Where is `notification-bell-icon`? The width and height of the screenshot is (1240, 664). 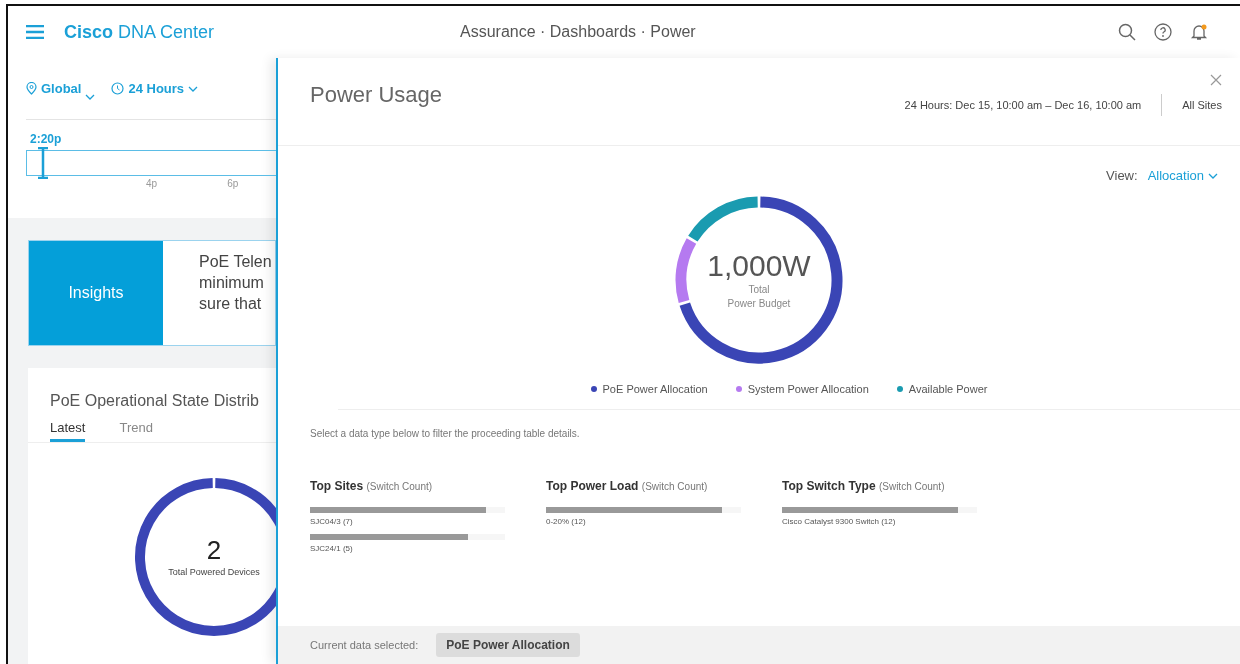 notification-bell-icon is located at coordinates (1199, 32).